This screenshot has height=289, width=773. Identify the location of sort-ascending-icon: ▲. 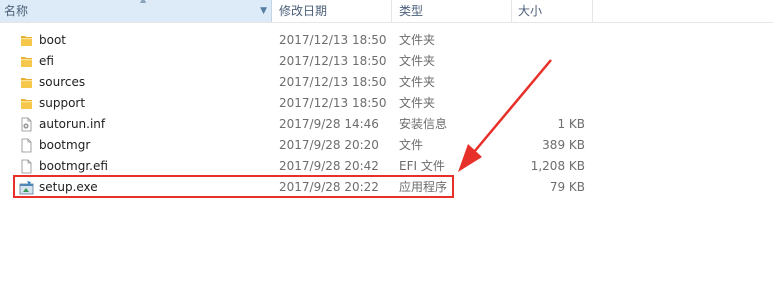
(143, 2).